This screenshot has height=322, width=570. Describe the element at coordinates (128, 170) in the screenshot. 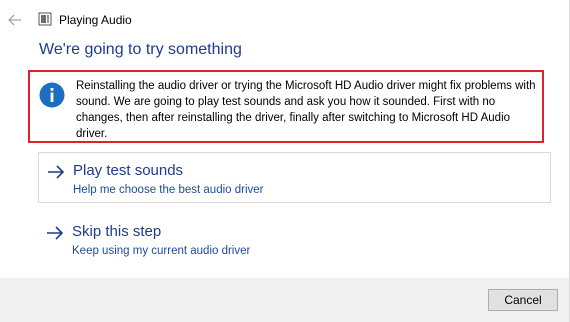

I see `option-title: Play test sounds` at that location.